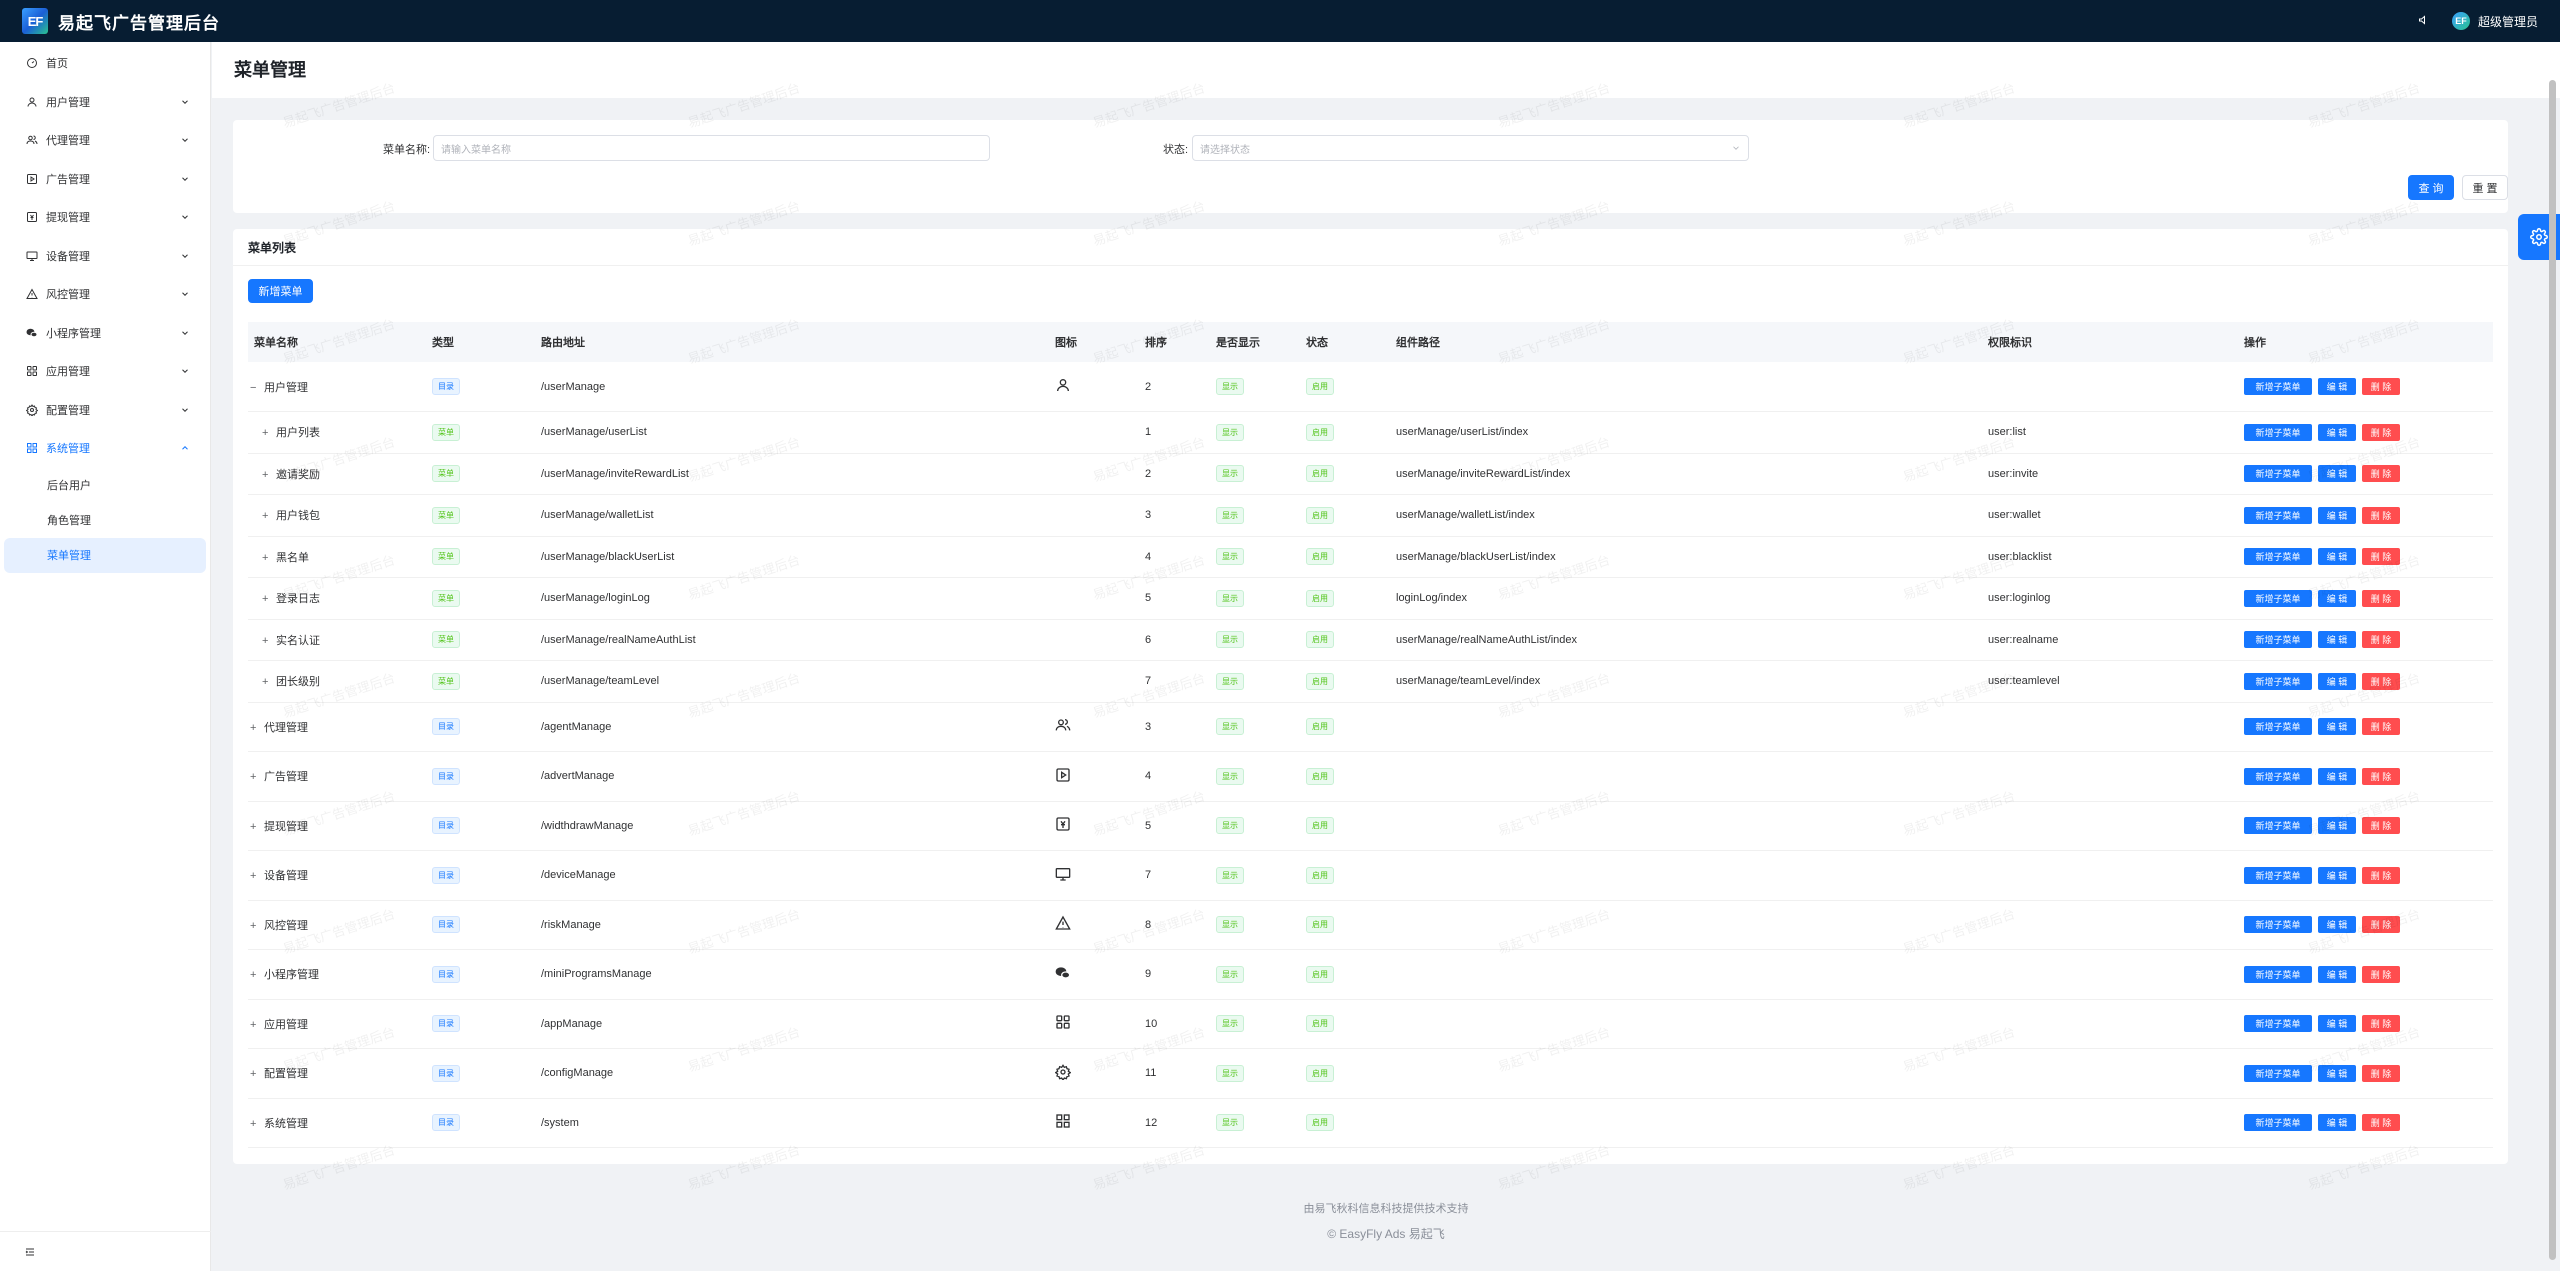 This screenshot has height=1271, width=2560. Describe the element at coordinates (1345, 474) in the screenshot. I see `cell-status: 启用` at that location.